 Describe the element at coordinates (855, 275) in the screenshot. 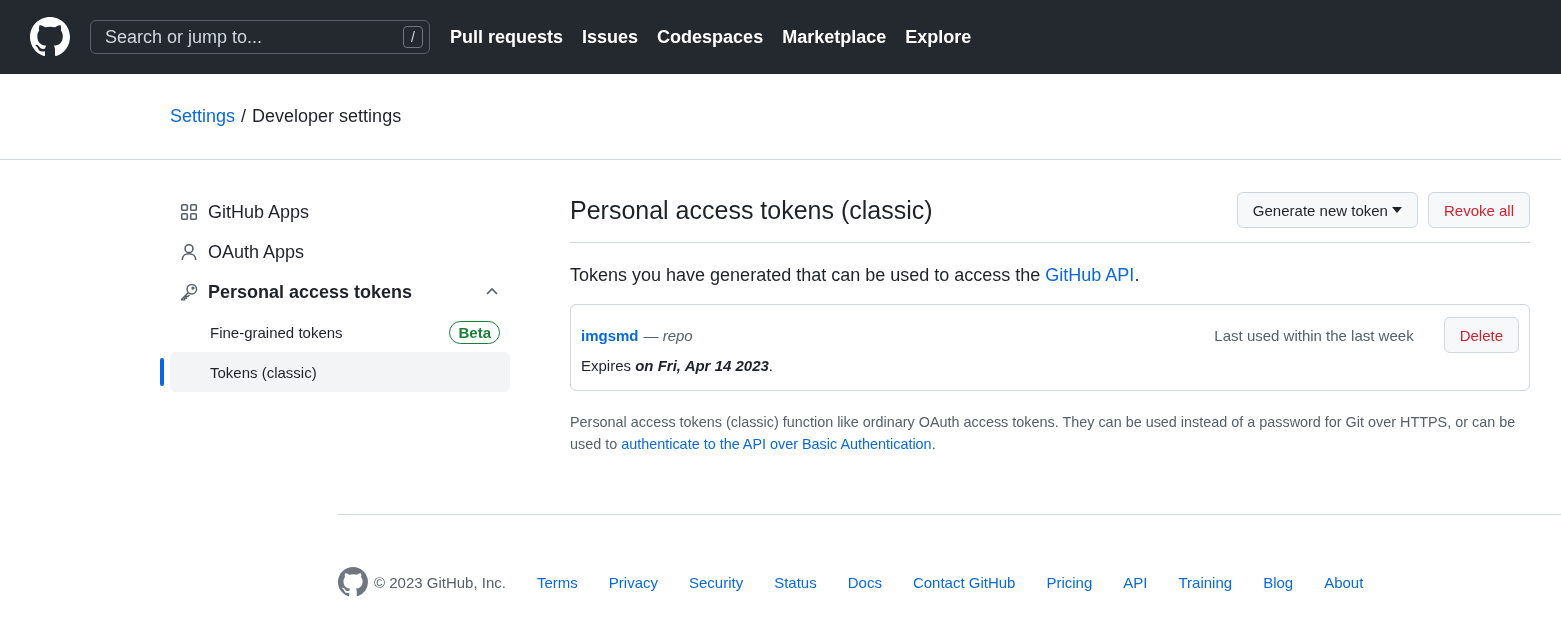

I see `intro-text: Tokens you have generated that can be used to access the GitHub API.` at that location.